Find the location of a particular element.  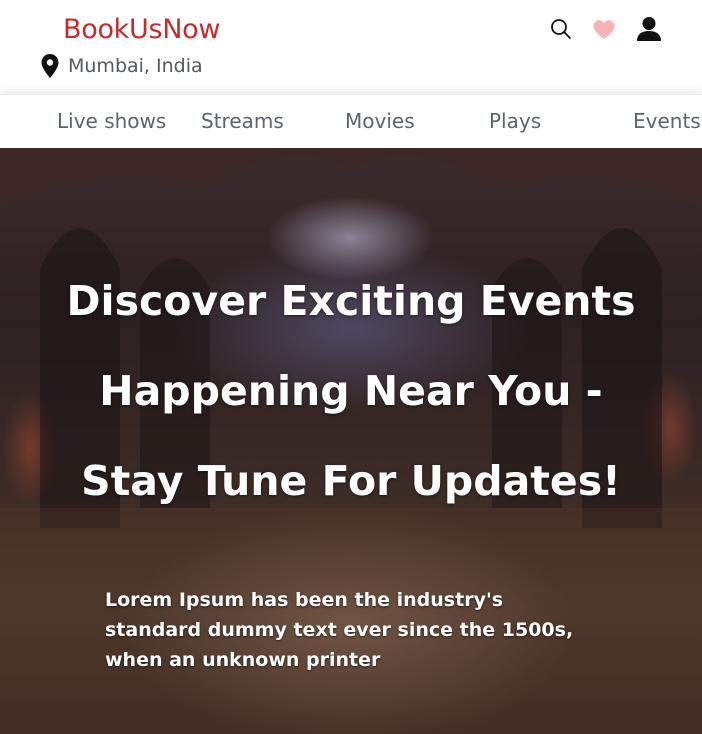

search-icon is located at coordinates (561, 29).